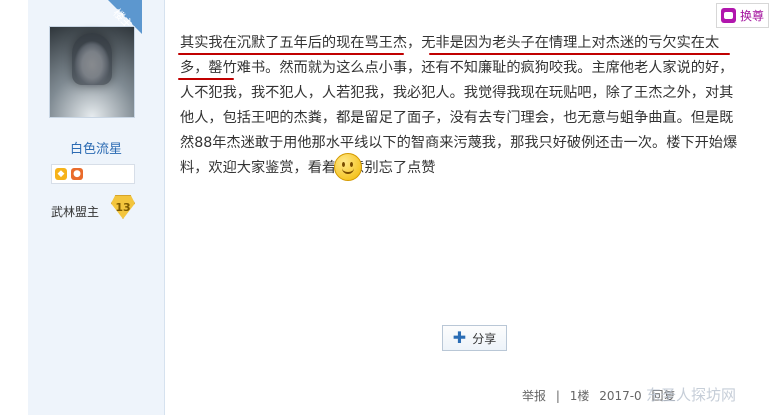 This screenshot has width=769, height=415. What do you see at coordinates (61, 174) in the screenshot?
I see `medal-icon: ◆` at bounding box center [61, 174].